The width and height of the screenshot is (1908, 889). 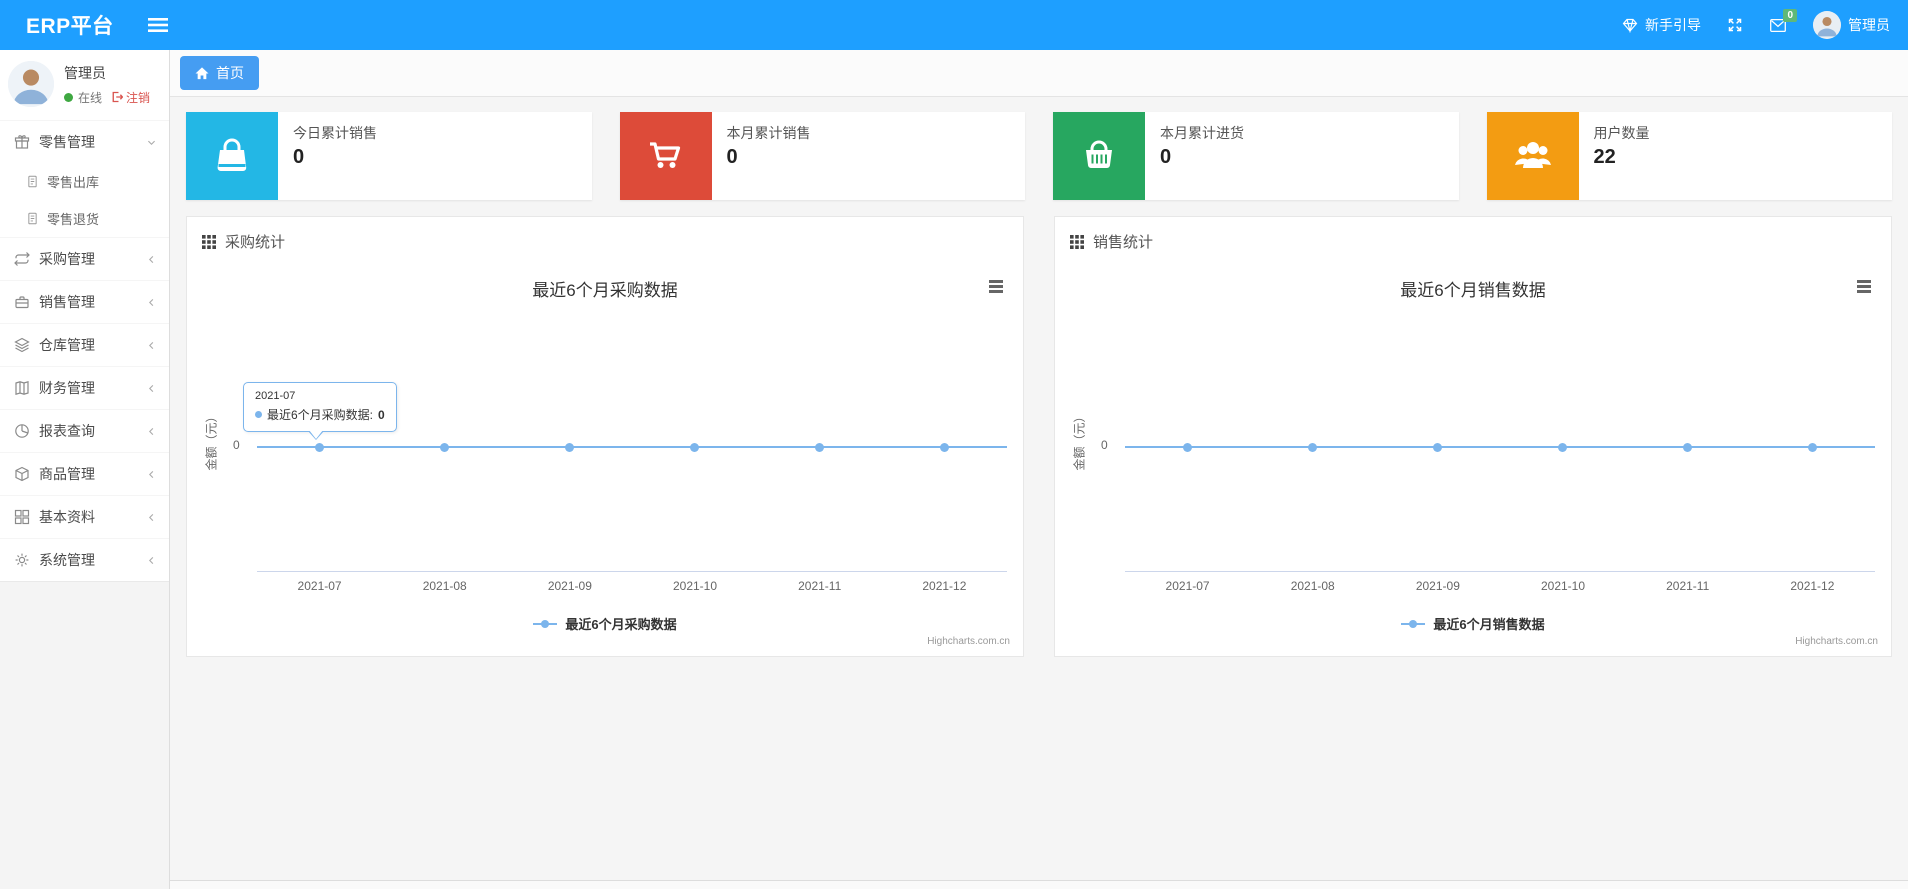 I want to click on tab-home: 首页, so click(x=219, y=73).